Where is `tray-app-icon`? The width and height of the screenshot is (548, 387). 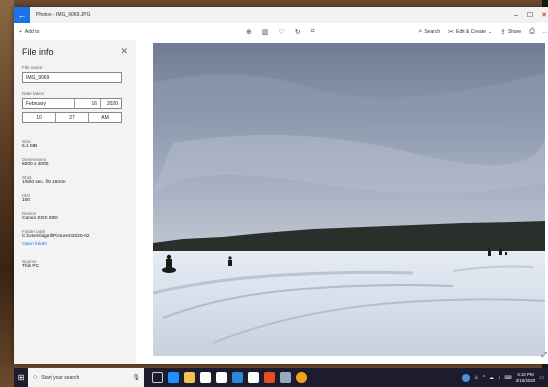
tray-app-icon is located at coordinates (466, 377).